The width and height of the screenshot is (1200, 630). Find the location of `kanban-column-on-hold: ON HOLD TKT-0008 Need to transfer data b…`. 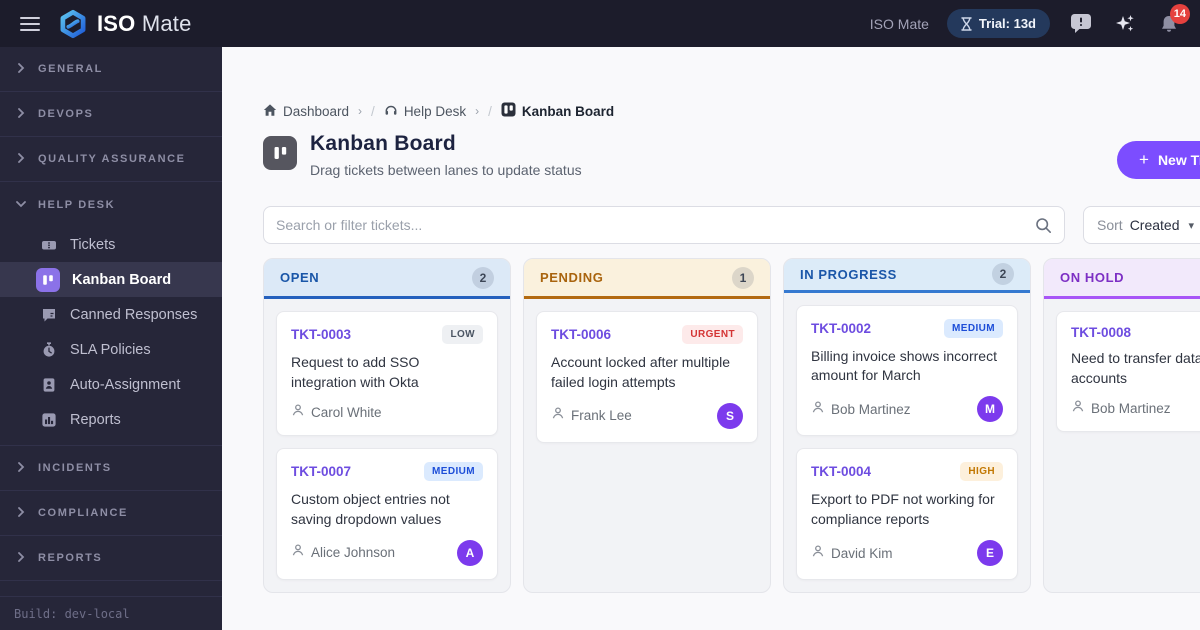

kanban-column-on-hold: ON HOLD TKT-0008 Need to transfer data b… is located at coordinates (1121, 425).